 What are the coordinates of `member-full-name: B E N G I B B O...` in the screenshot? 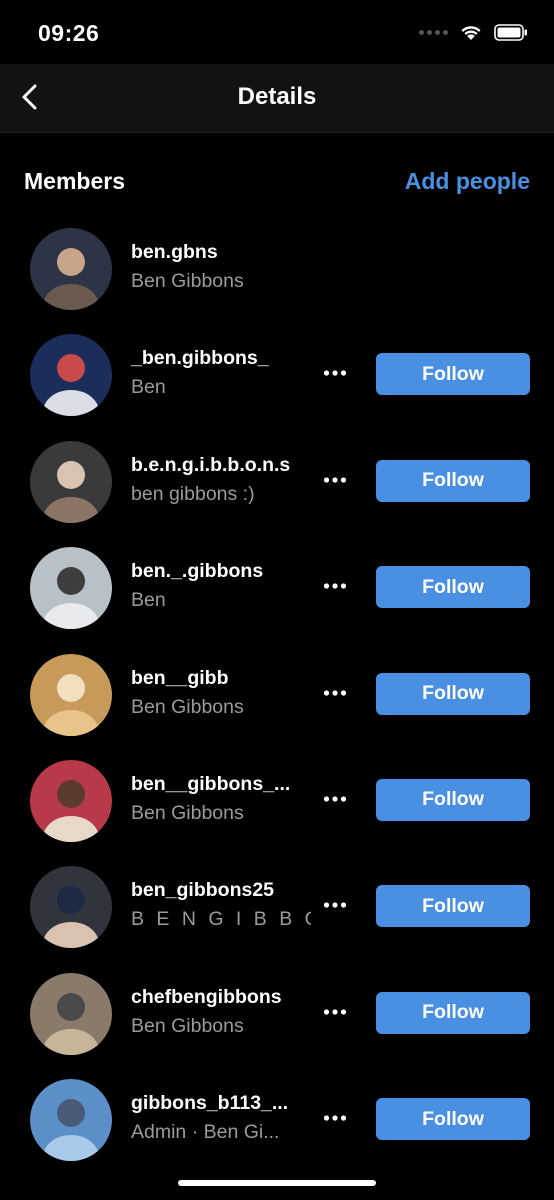 It's located at (221, 919).